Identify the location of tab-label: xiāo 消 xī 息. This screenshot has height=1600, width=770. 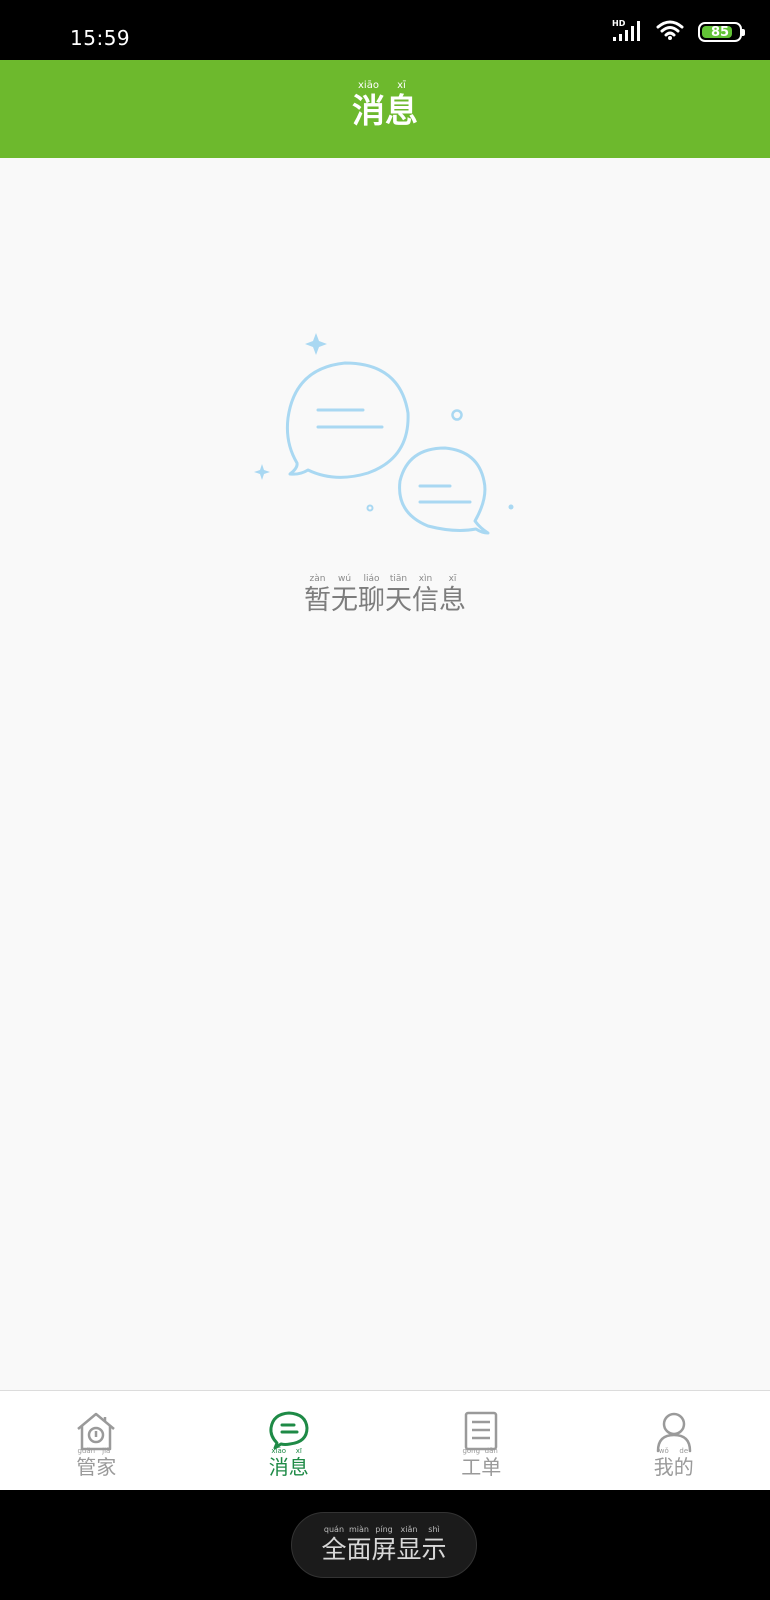
(288, 1463).